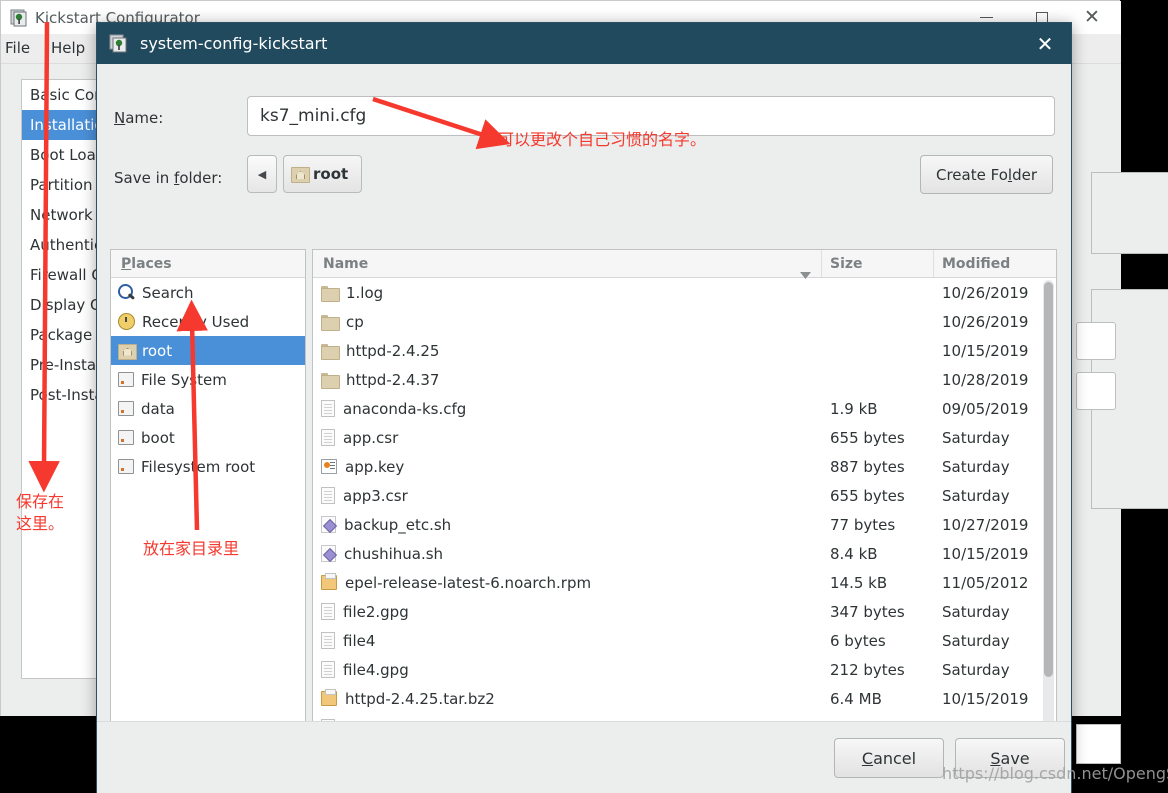  What do you see at coordinates (40, 512) in the screenshot?
I see `annotation-save-here: 保存在 这里。` at bounding box center [40, 512].